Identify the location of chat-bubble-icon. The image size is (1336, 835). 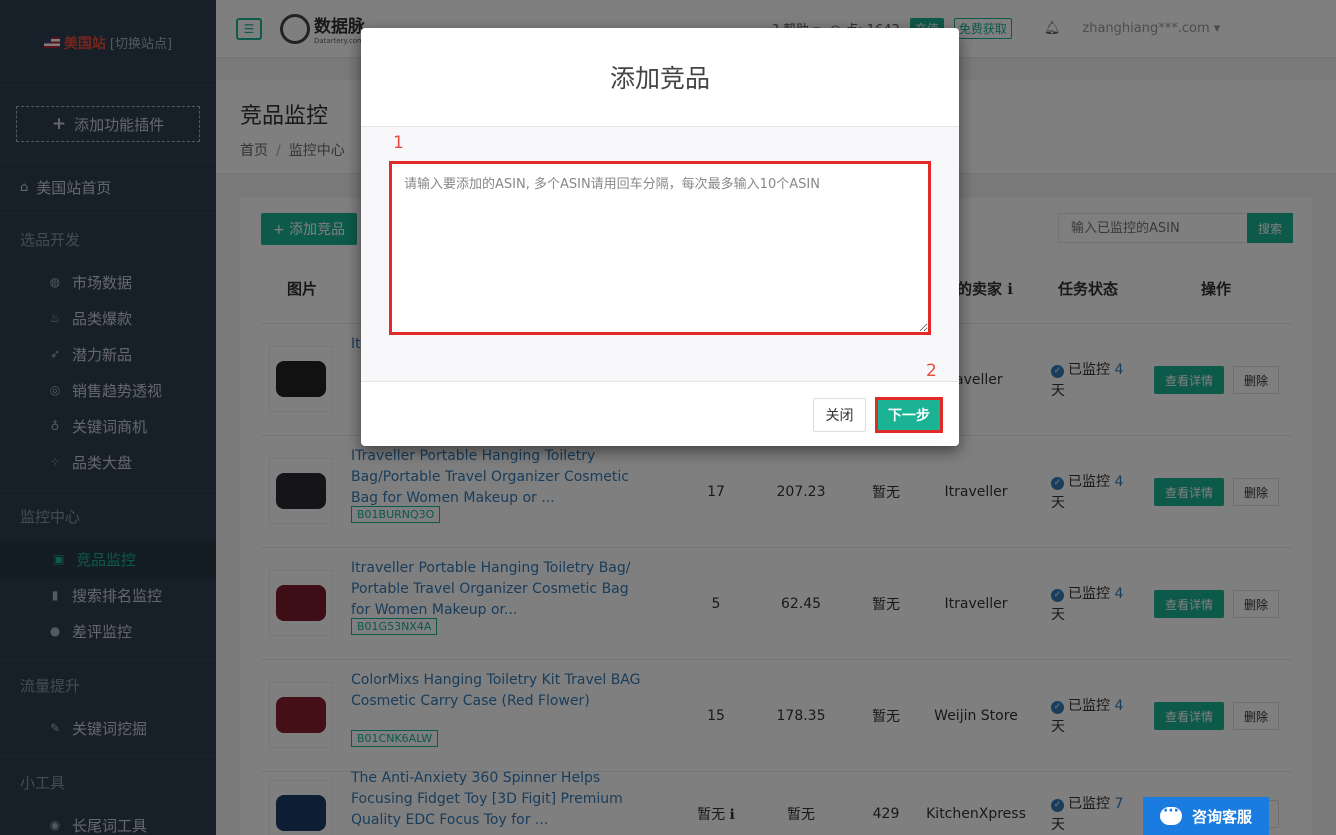
(1170, 814).